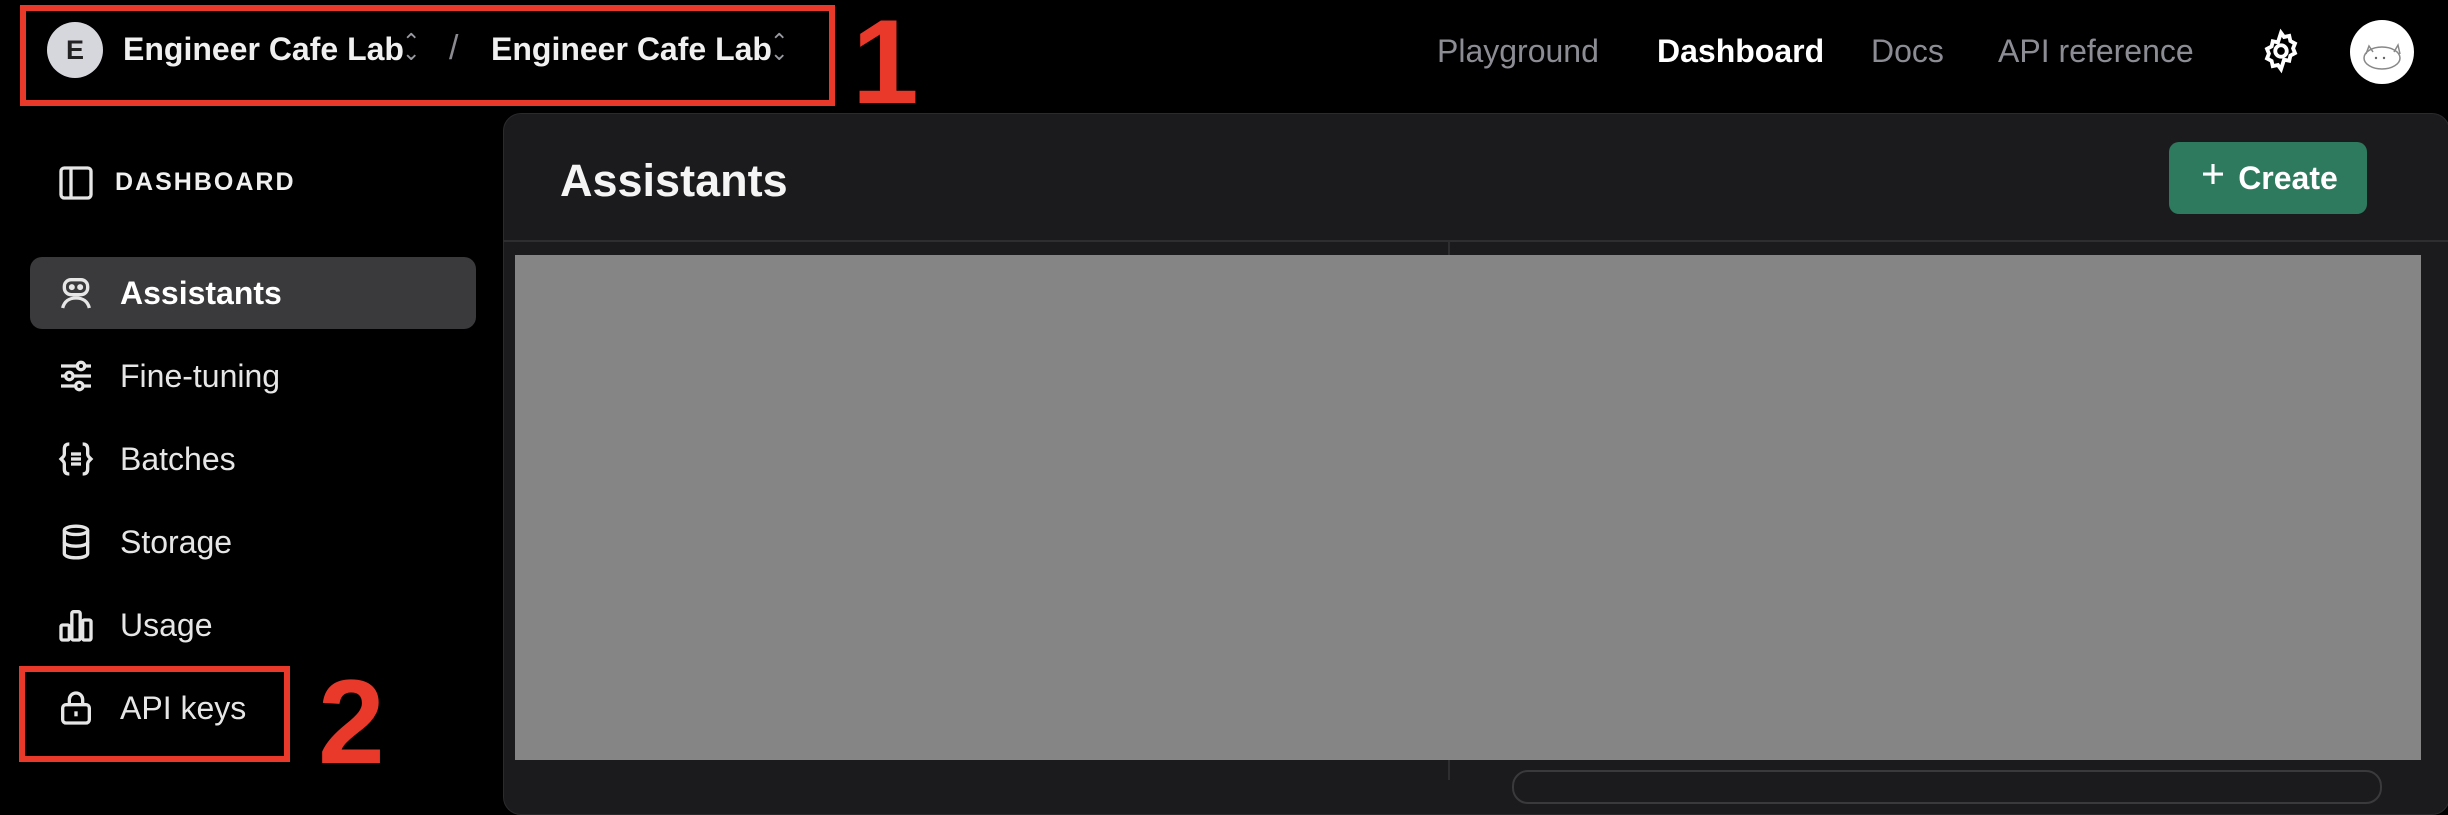  I want to click on sidebar-item-assistants: Assistants, so click(253, 293).